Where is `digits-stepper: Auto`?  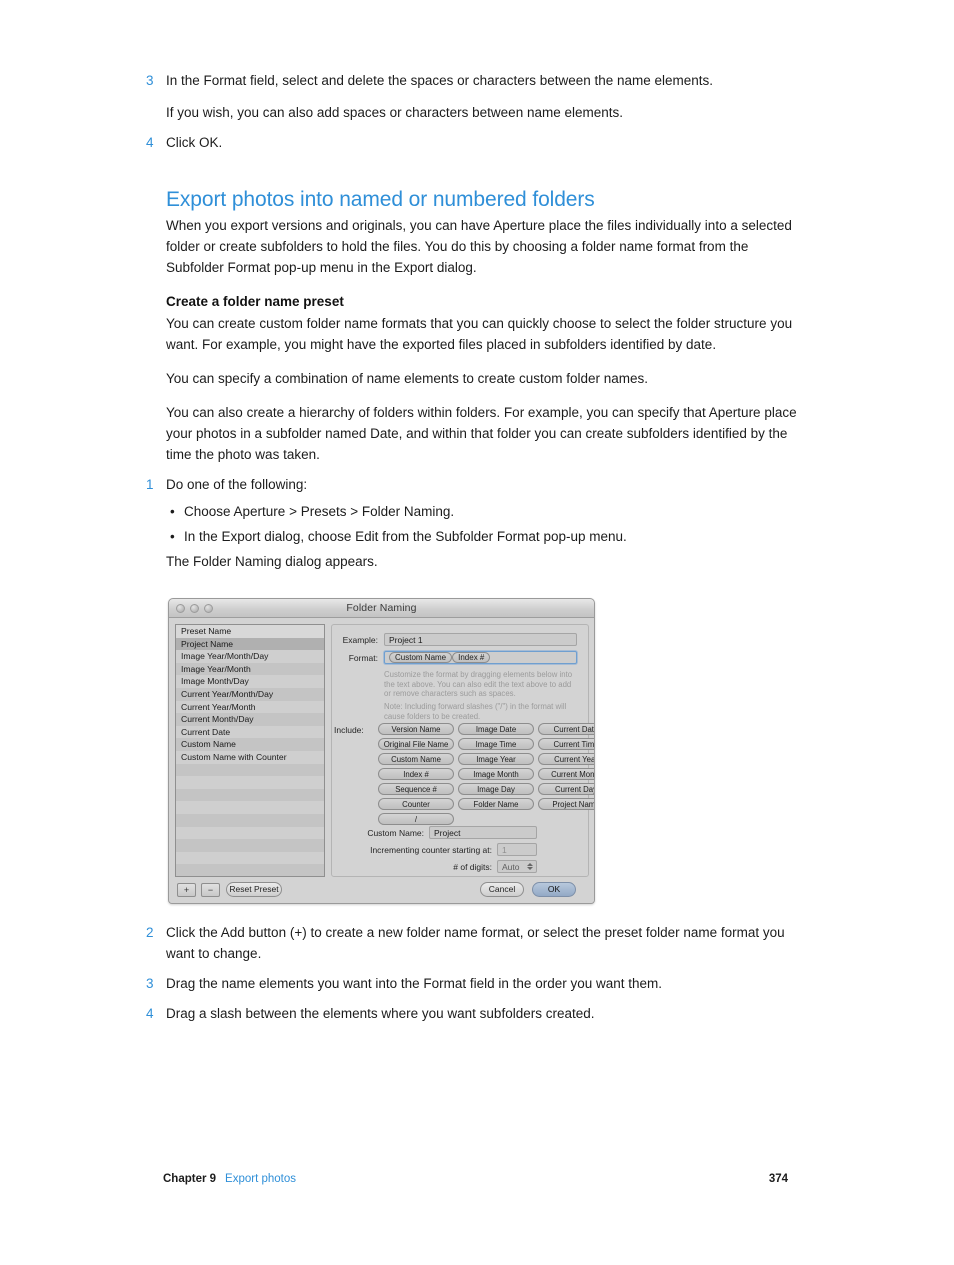
digits-stepper: Auto is located at coordinates (517, 866).